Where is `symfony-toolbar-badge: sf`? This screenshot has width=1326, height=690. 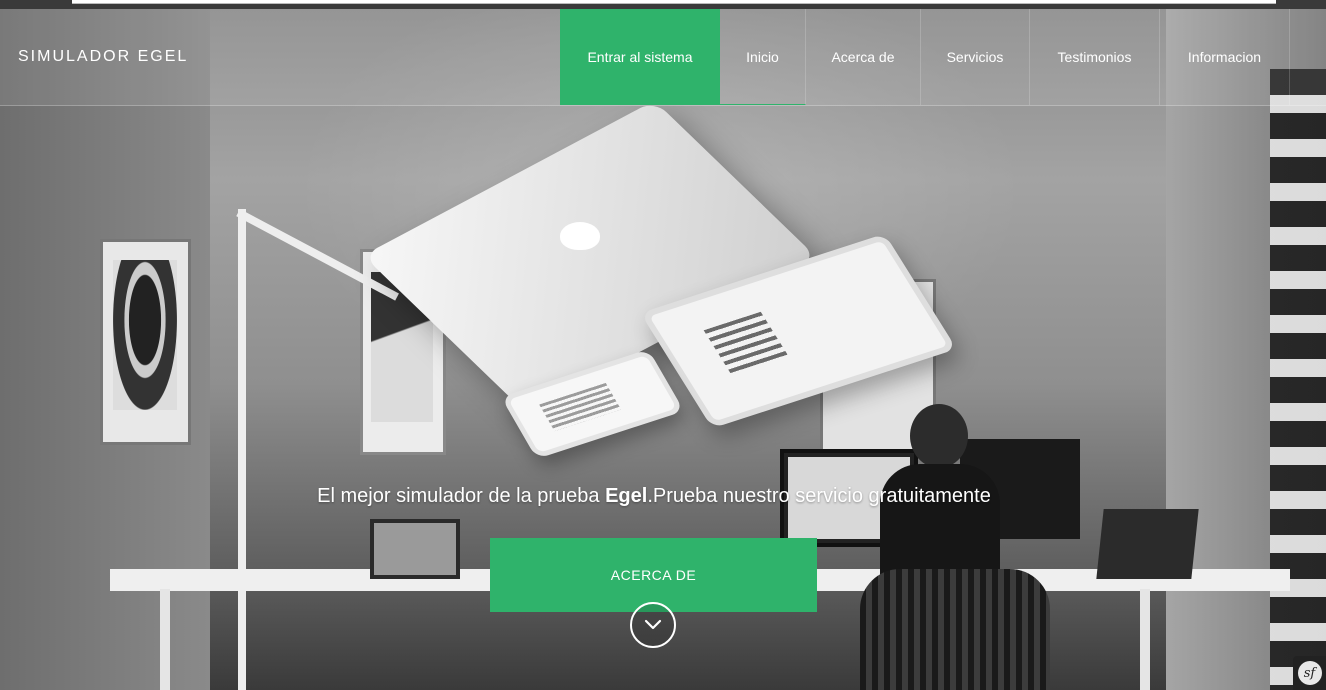 symfony-toolbar-badge: sf is located at coordinates (1309, 673).